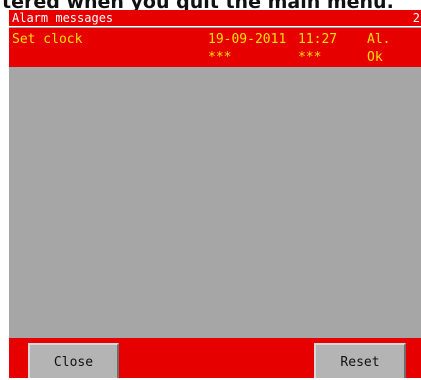  What do you see at coordinates (247, 39) in the screenshot?
I see `alarm-date: 19-09-2011` at bounding box center [247, 39].